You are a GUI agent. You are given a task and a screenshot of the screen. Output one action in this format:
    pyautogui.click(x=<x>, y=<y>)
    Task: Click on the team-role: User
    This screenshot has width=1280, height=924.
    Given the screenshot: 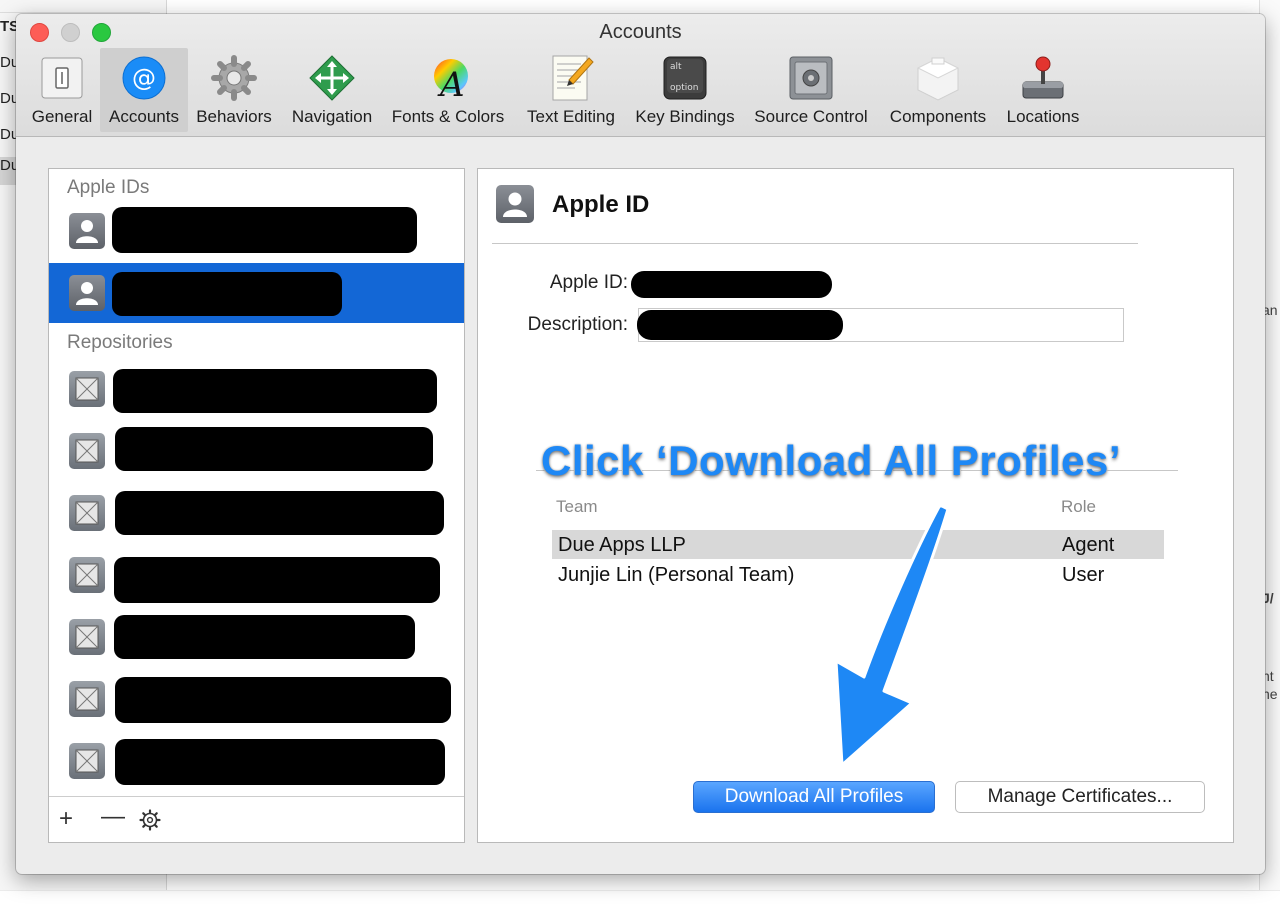 What is the action you would take?
    pyautogui.click(x=1083, y=575)
    